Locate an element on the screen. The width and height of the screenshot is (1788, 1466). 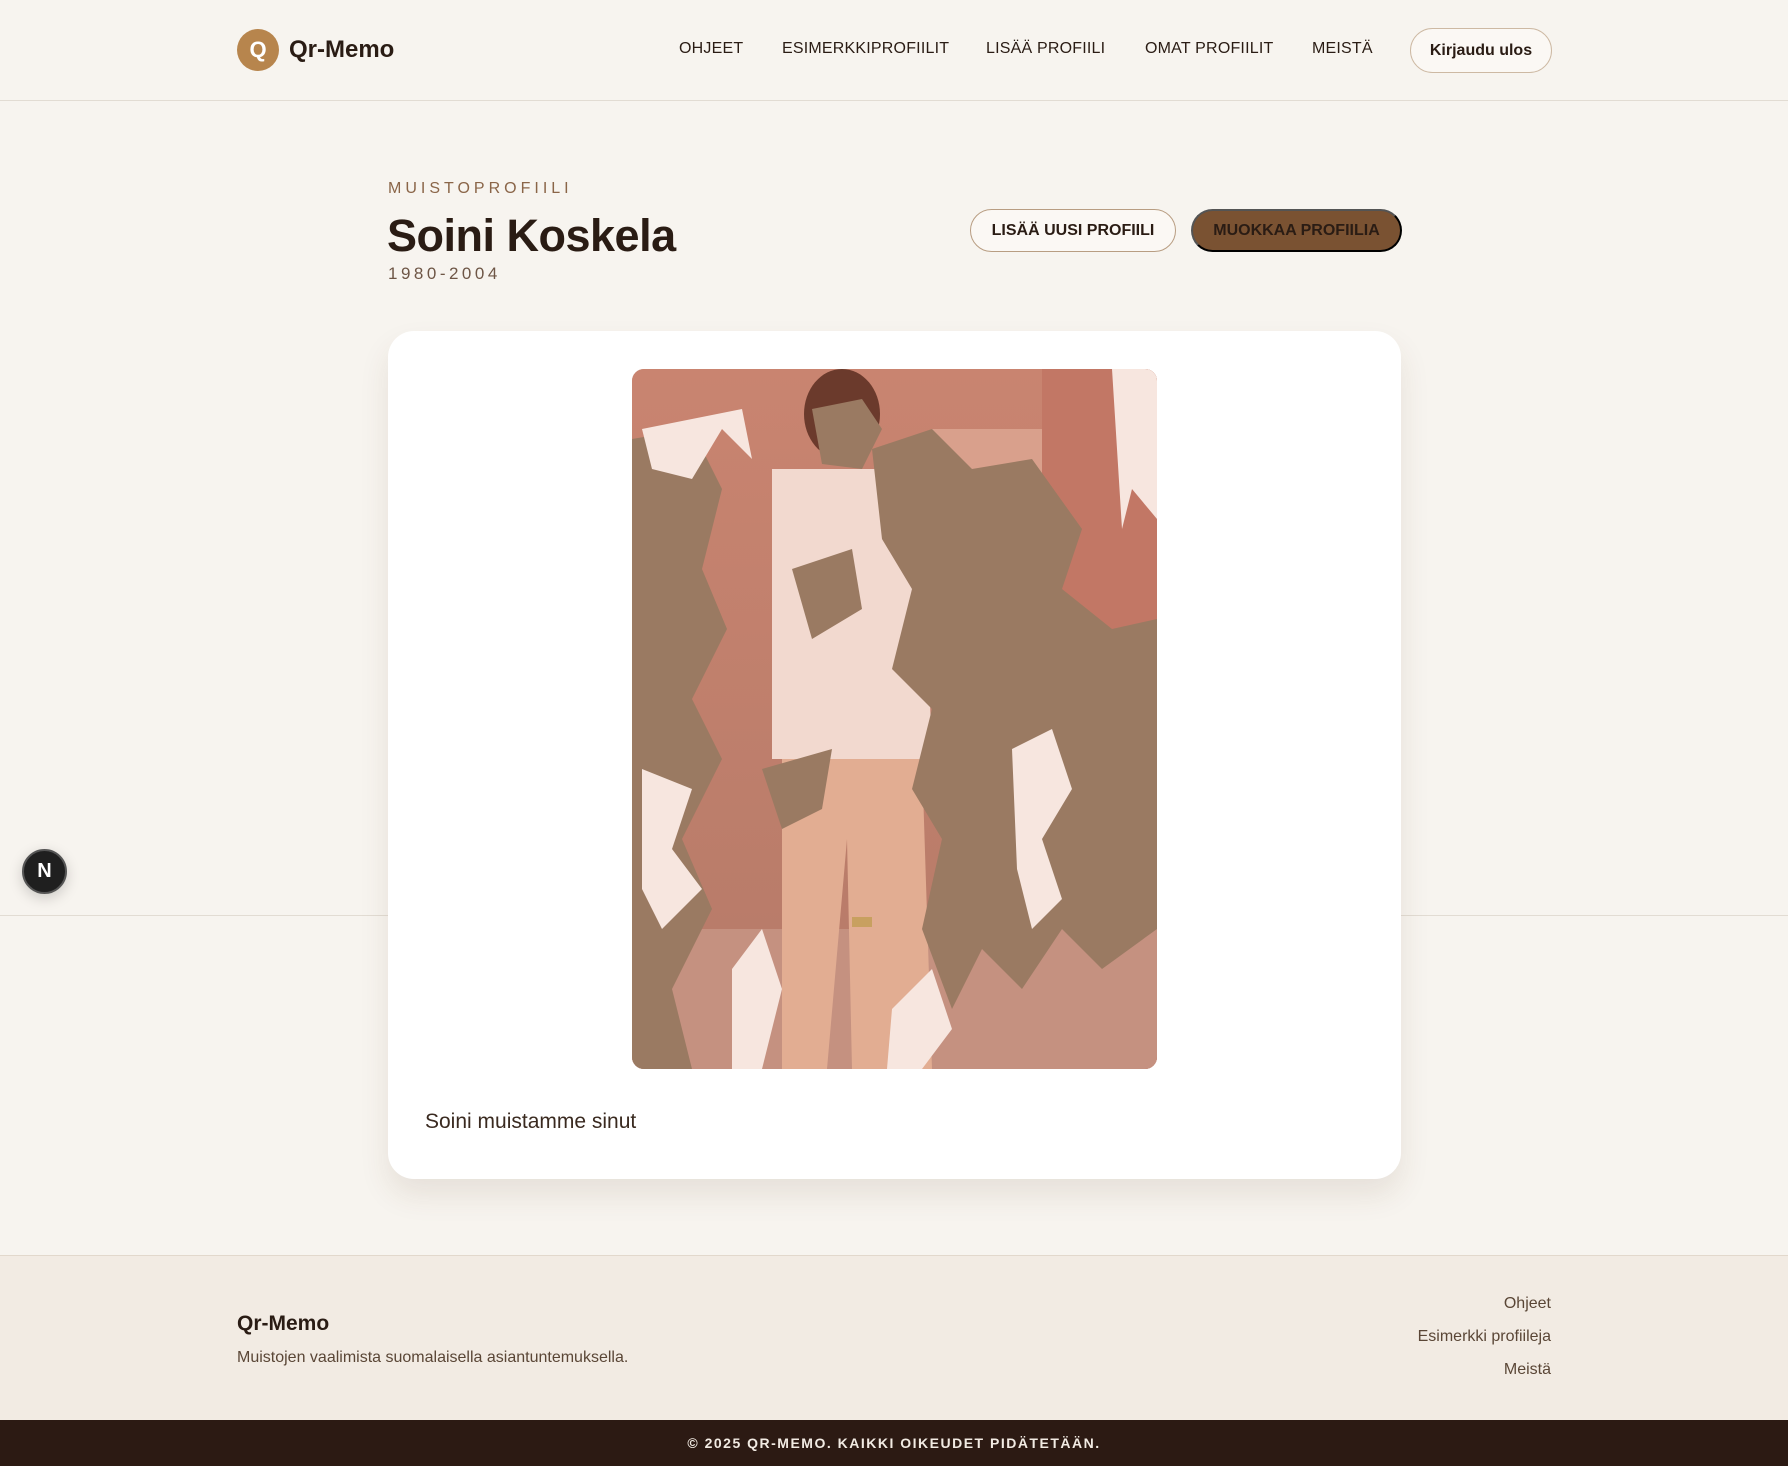
edit-profile-button: MUOKKAA PROFIILIA is located at coordinates (1296, 230).